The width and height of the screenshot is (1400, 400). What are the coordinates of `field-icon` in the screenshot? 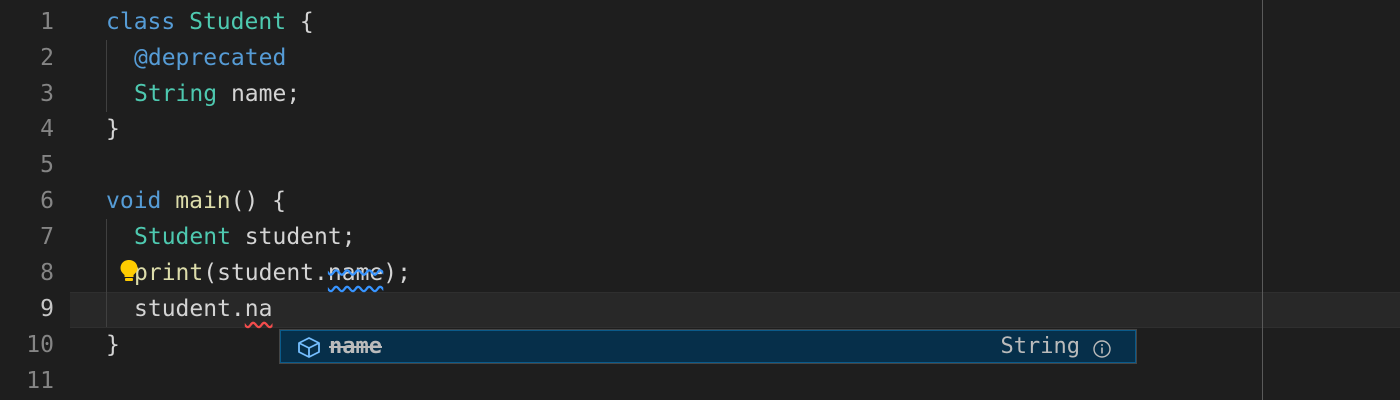 It's located at (309, 347).